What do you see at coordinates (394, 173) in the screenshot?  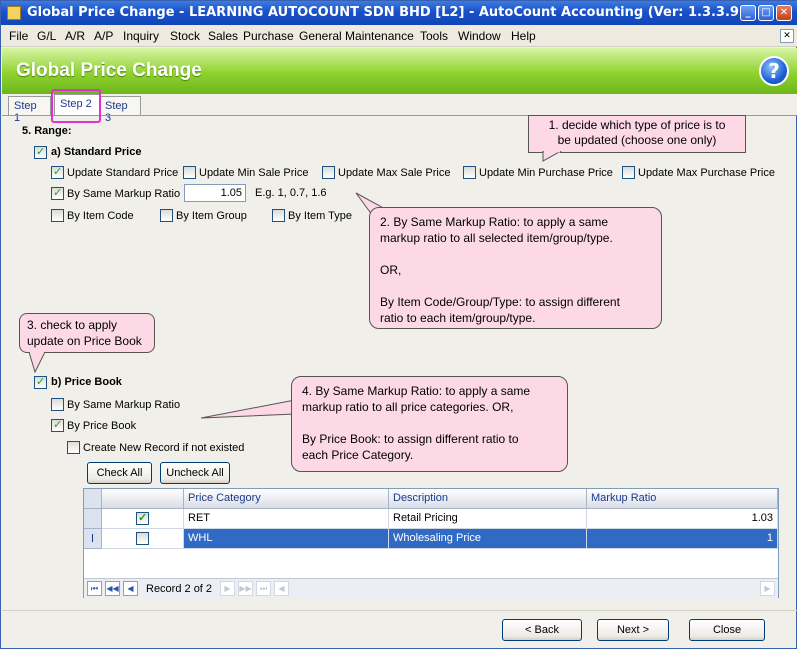 I see `update-max-sale-price-label: Update Max Sale Price` at bounding box center [394, 173].